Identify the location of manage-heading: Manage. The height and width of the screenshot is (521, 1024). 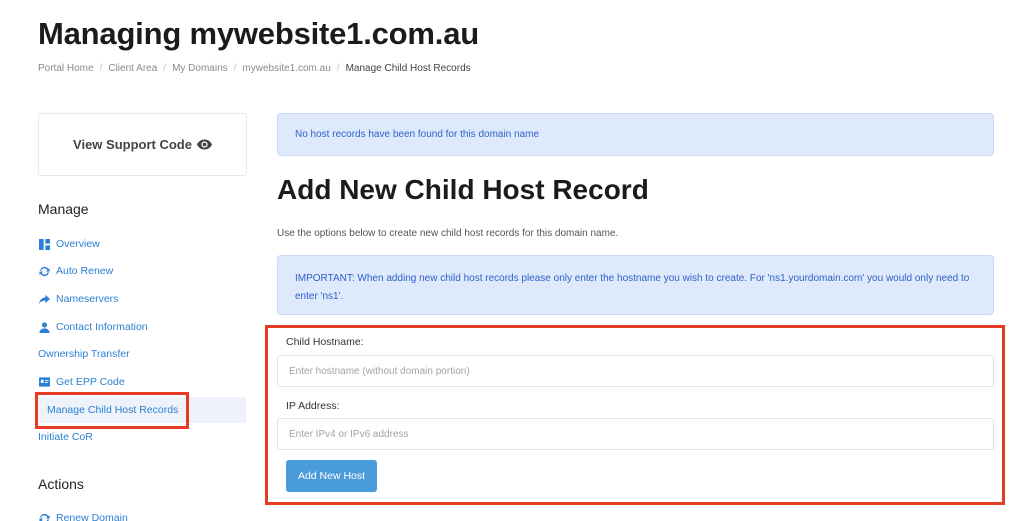
(63, 209).